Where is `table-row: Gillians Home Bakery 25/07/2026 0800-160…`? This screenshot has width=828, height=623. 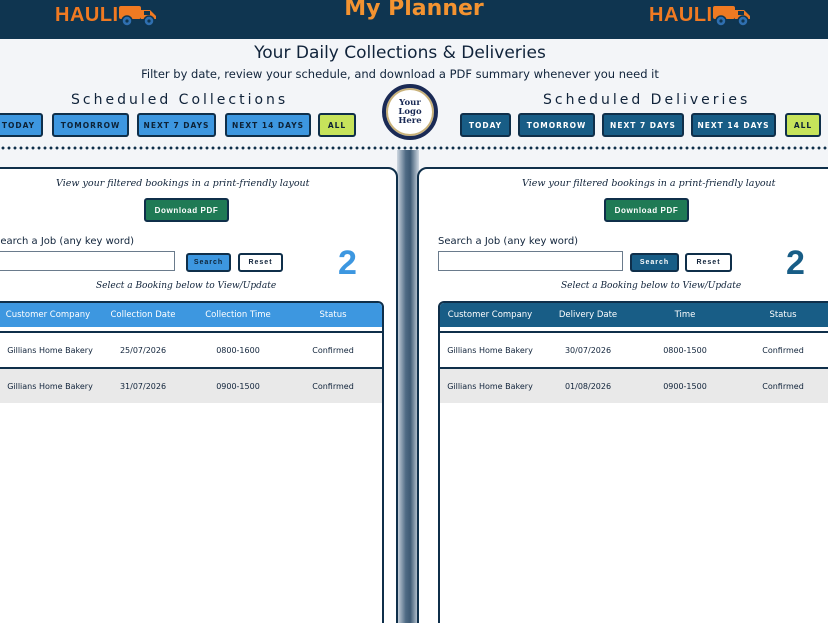 table-row: Gillians Home Bakery 25/07/2026 0800-160… is located at coordinates (191, 349).